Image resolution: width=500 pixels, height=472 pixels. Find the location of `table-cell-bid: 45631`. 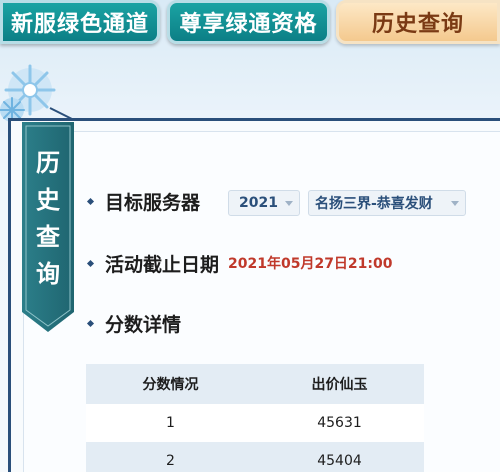

table-cell-bid: 45631 is located at coordinates (339, 423).